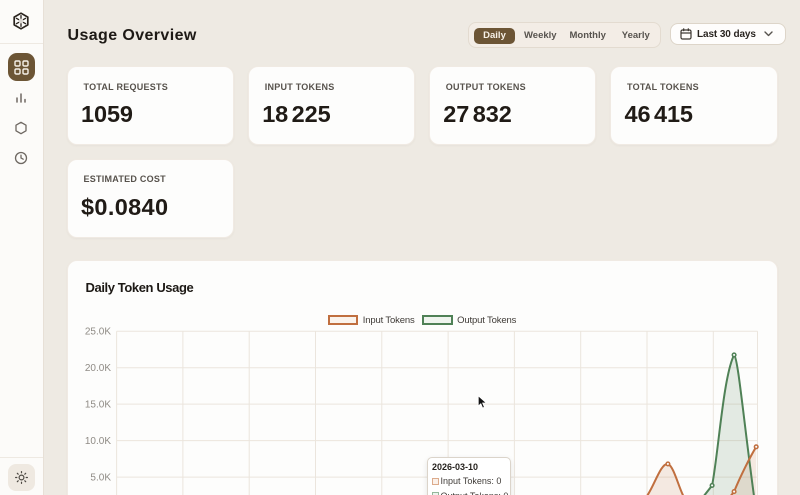  I want to click on svg-text: 20.0K, so click(97, 368).